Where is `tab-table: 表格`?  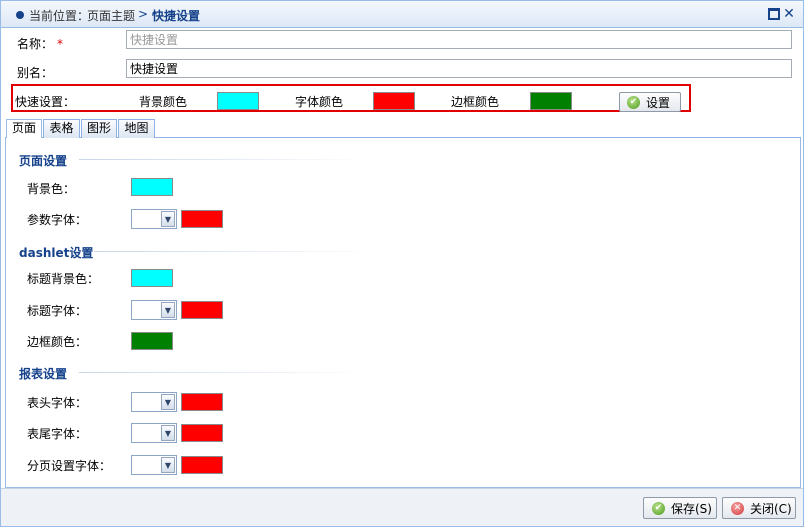
tab-table: 表格 is located at coordinates (61, 128).